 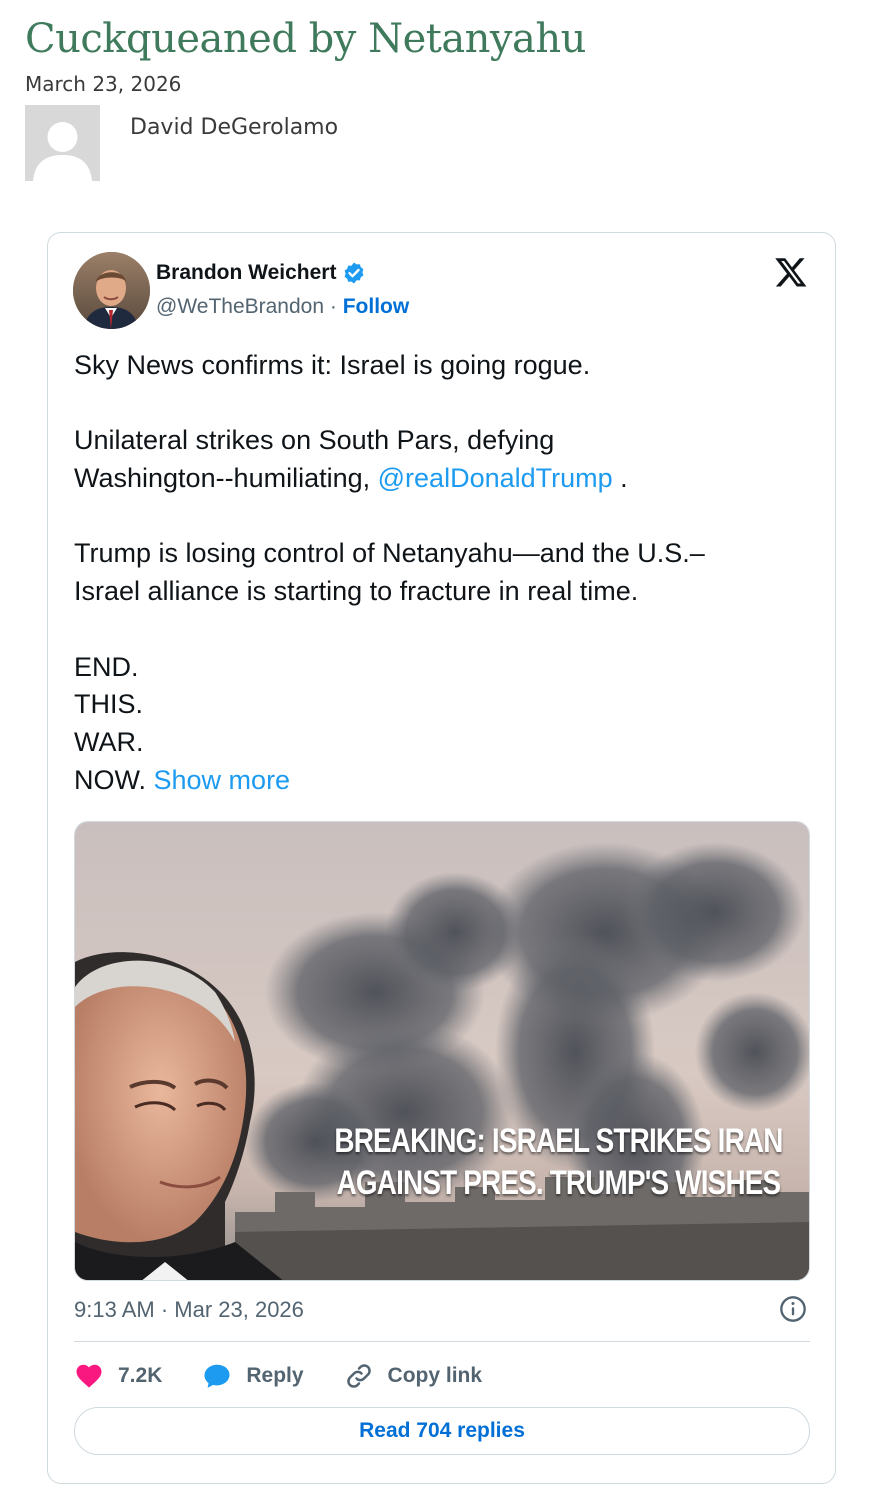 What do you see at coordinates (111, 290) in the screenshot?
I see `tweet-author-avatar` at bounding box center [111, 290].